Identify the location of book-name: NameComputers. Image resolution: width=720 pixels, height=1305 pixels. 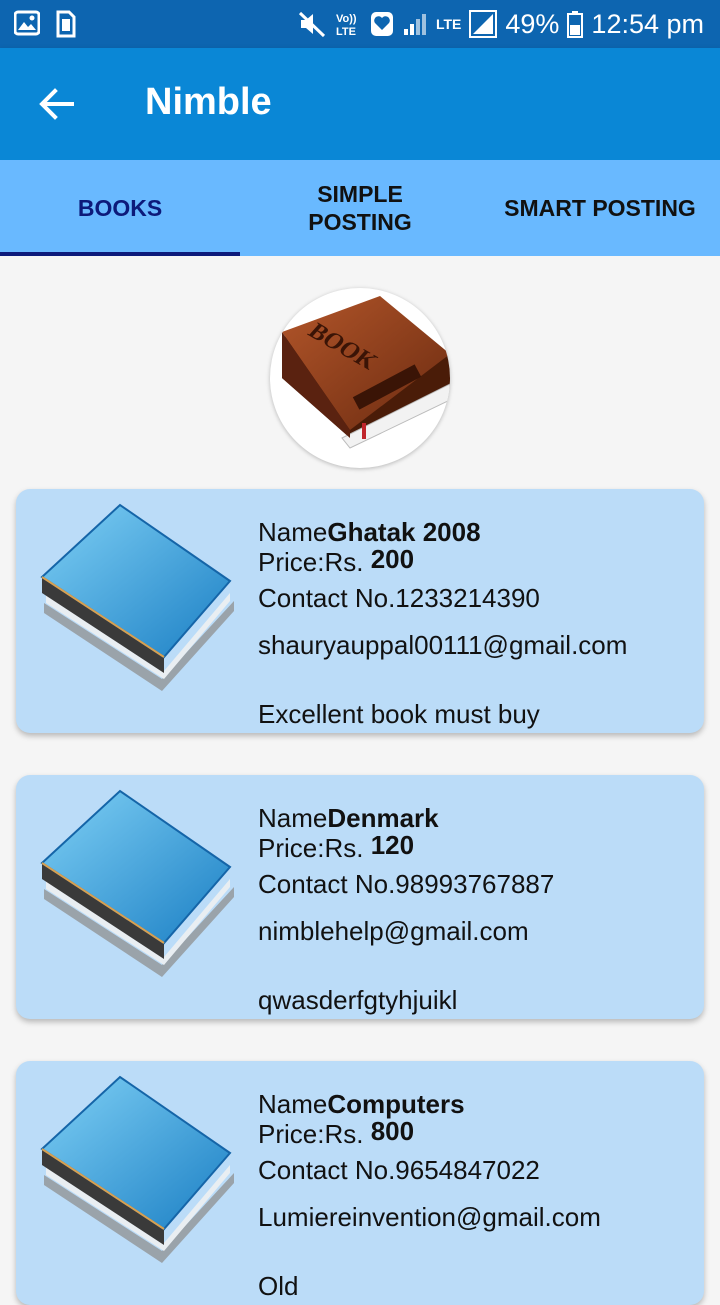
(361, 1104).